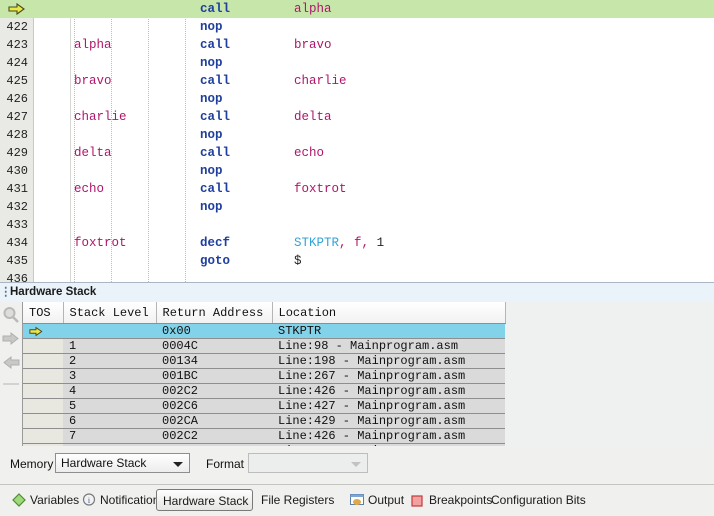 The image size is (714, 516). I want to click on code-line: 435 goto $, so click(357, 261).